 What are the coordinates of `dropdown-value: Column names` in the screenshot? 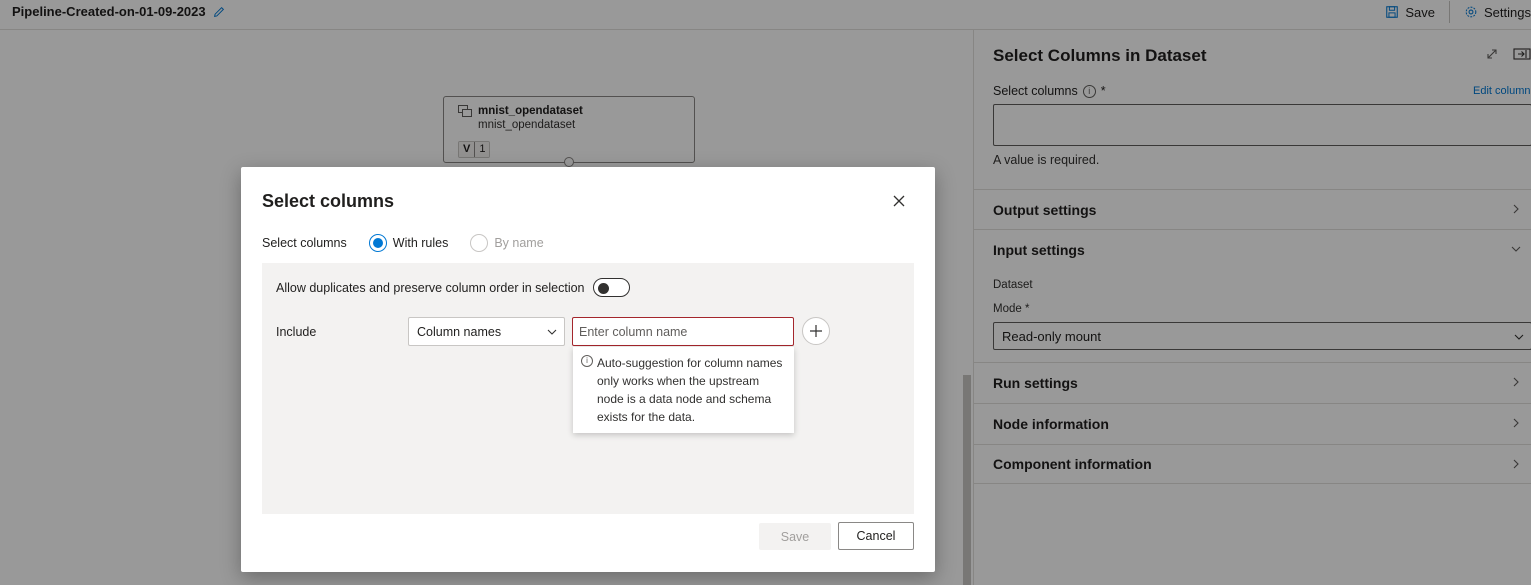 It's located at (459, 331).